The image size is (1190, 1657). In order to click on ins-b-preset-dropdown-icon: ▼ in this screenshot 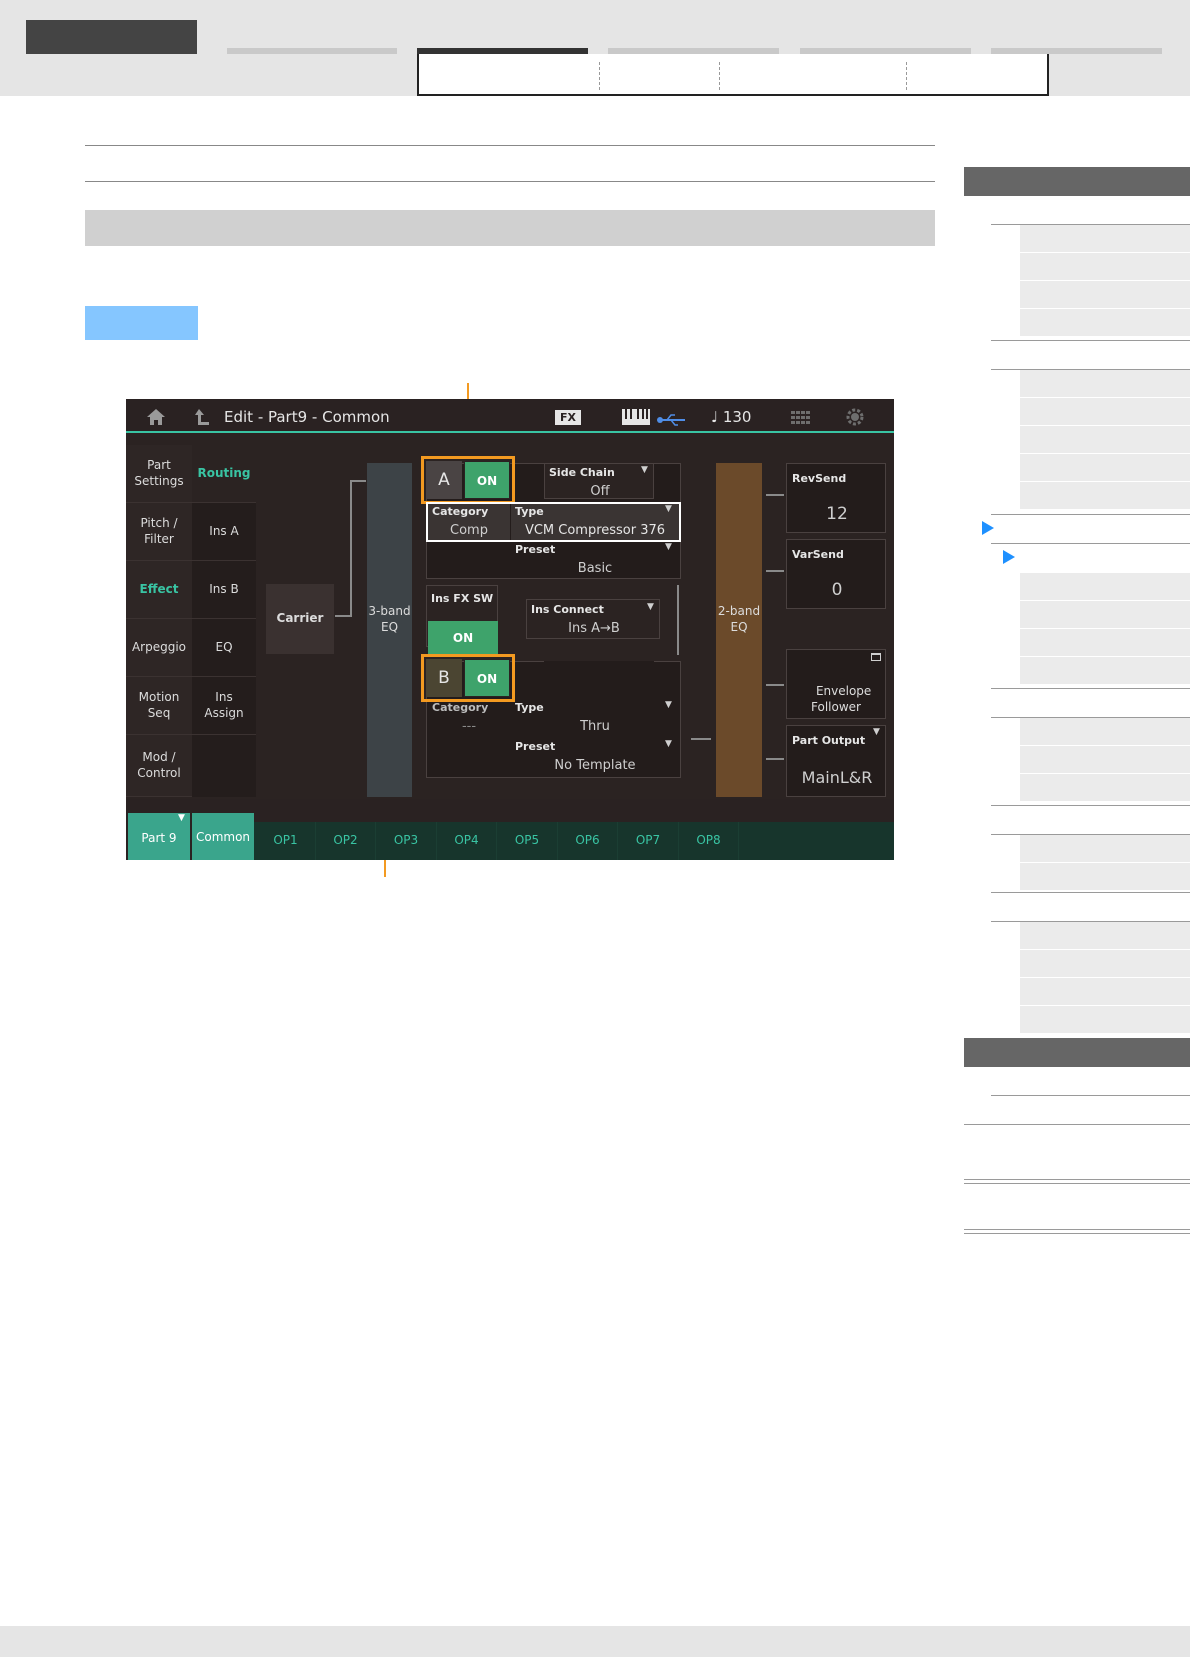, I will do `click(668, 744)`.